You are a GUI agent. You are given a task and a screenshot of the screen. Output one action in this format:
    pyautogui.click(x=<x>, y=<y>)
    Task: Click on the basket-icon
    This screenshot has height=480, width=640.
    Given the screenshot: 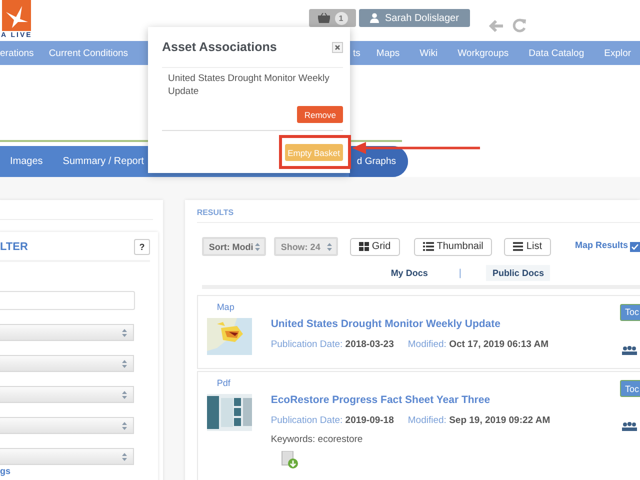 What is the action you would take?
    pyautogui.click(x=324, y=18)
    